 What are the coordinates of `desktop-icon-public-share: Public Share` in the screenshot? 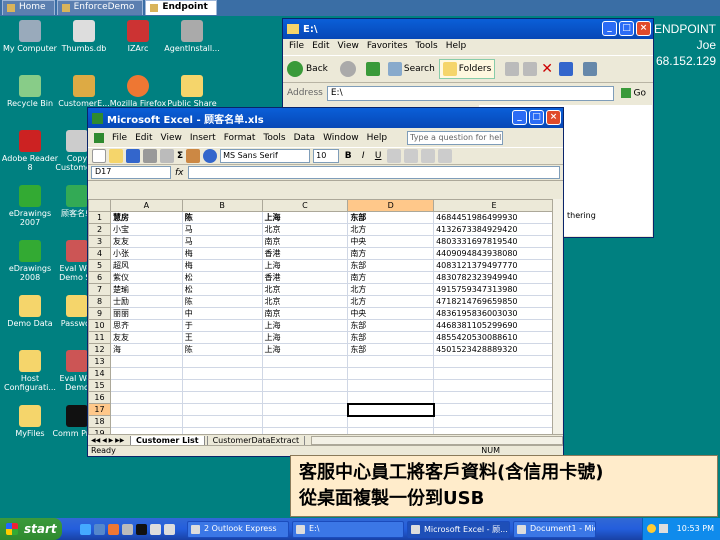 It's located at (192, 91).